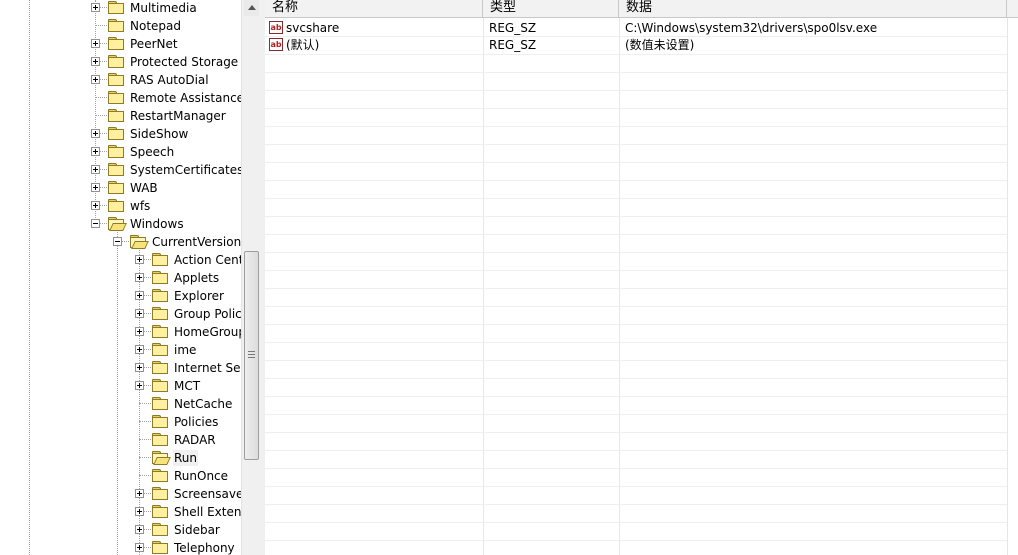 The image size is (1018, 555). Describe the element at coordinates (155, 26) in the screenshot. I see `tree-item-label: Notepad` at that location.